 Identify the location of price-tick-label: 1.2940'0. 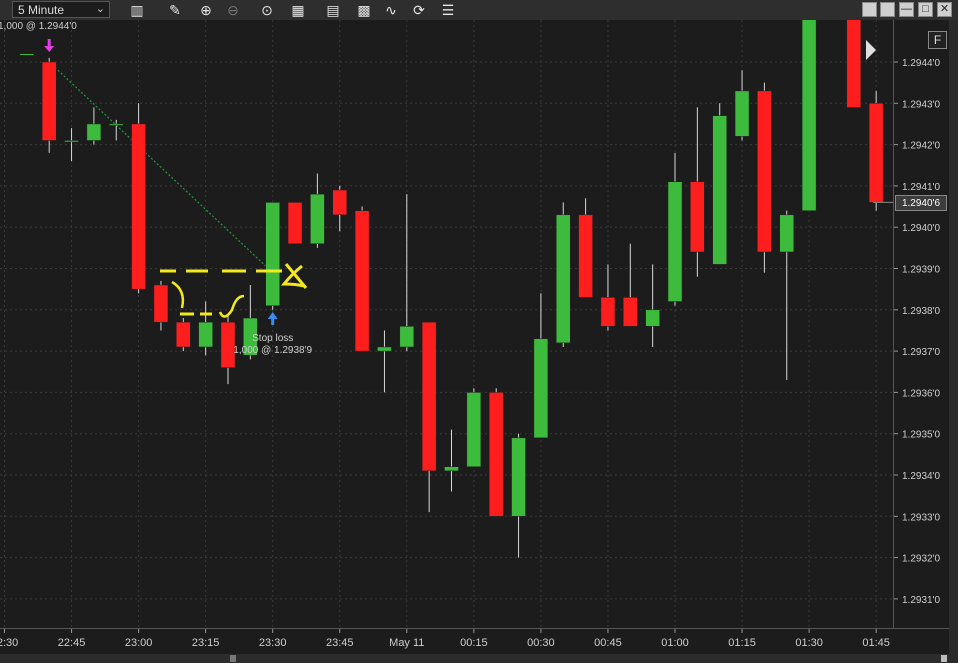
(921, 228).